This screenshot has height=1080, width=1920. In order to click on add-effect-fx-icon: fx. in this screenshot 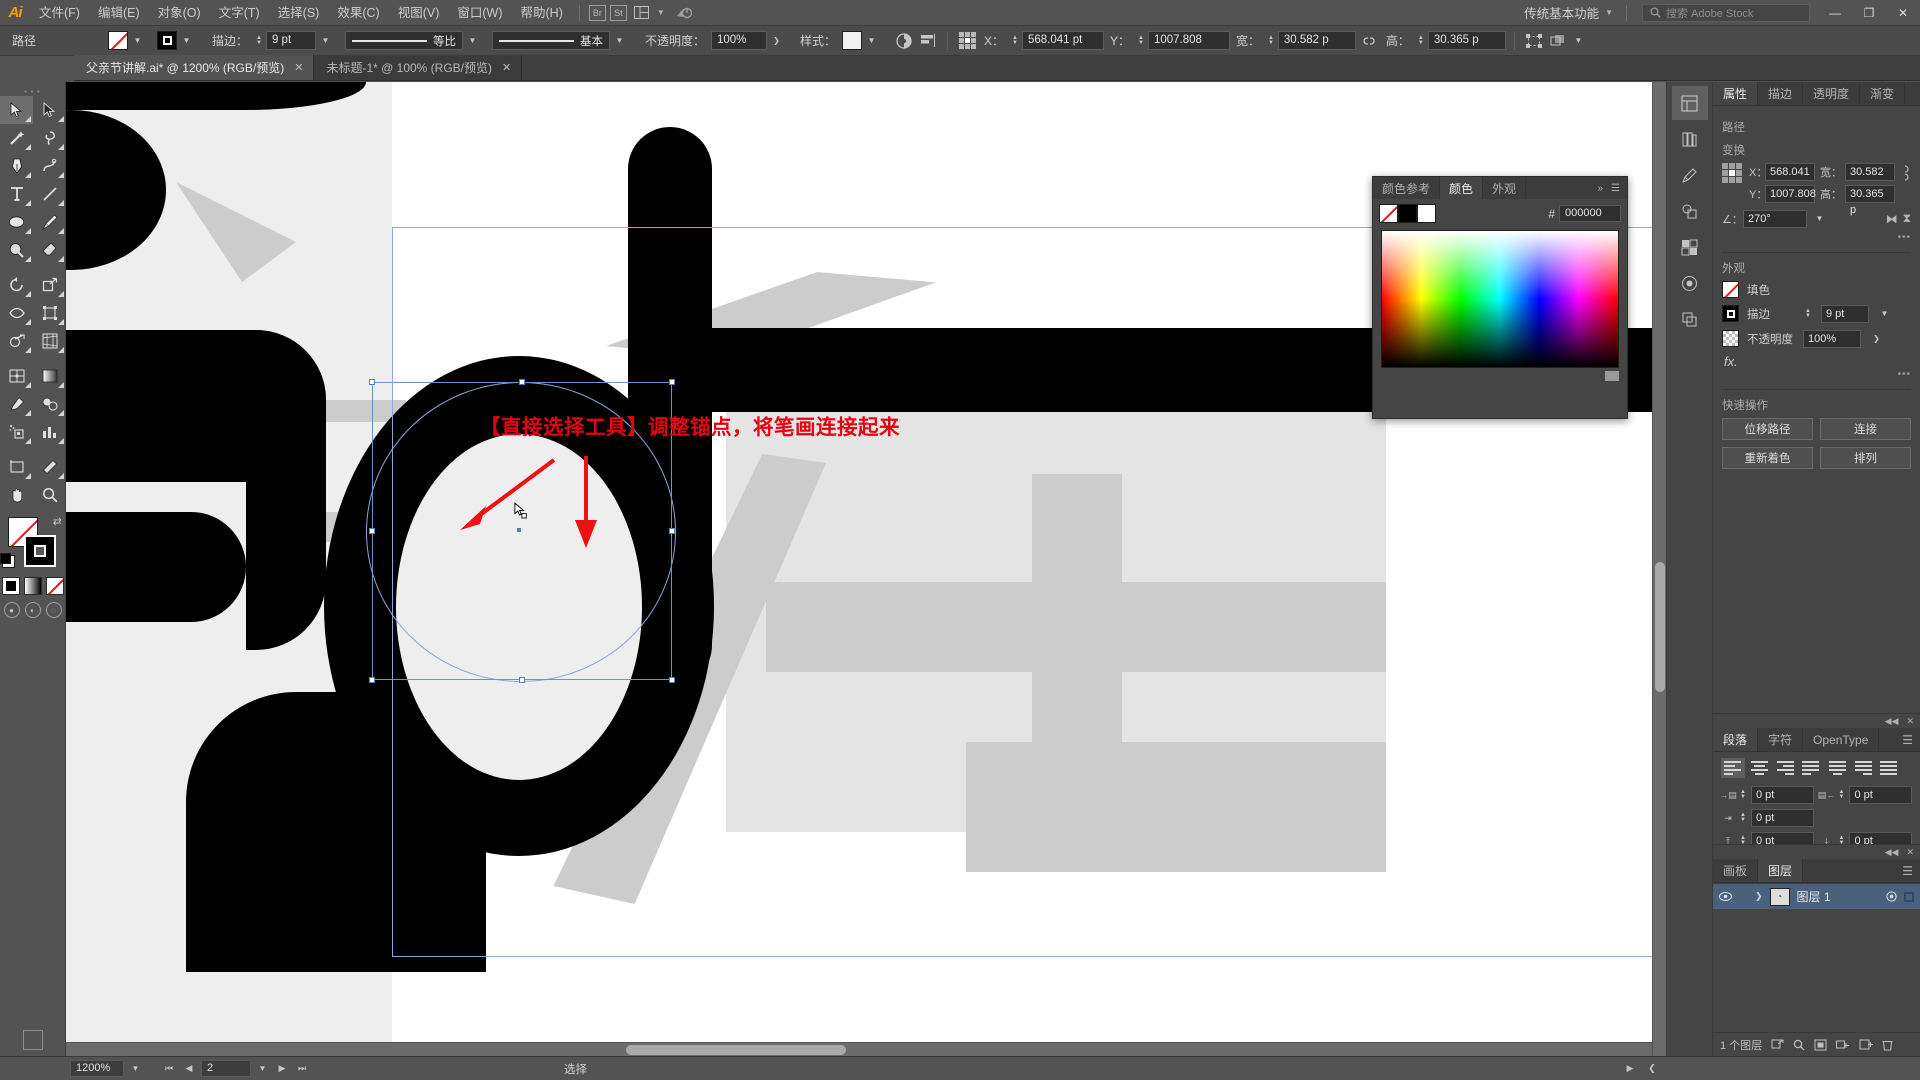, I will do `click(1816, 361)`.